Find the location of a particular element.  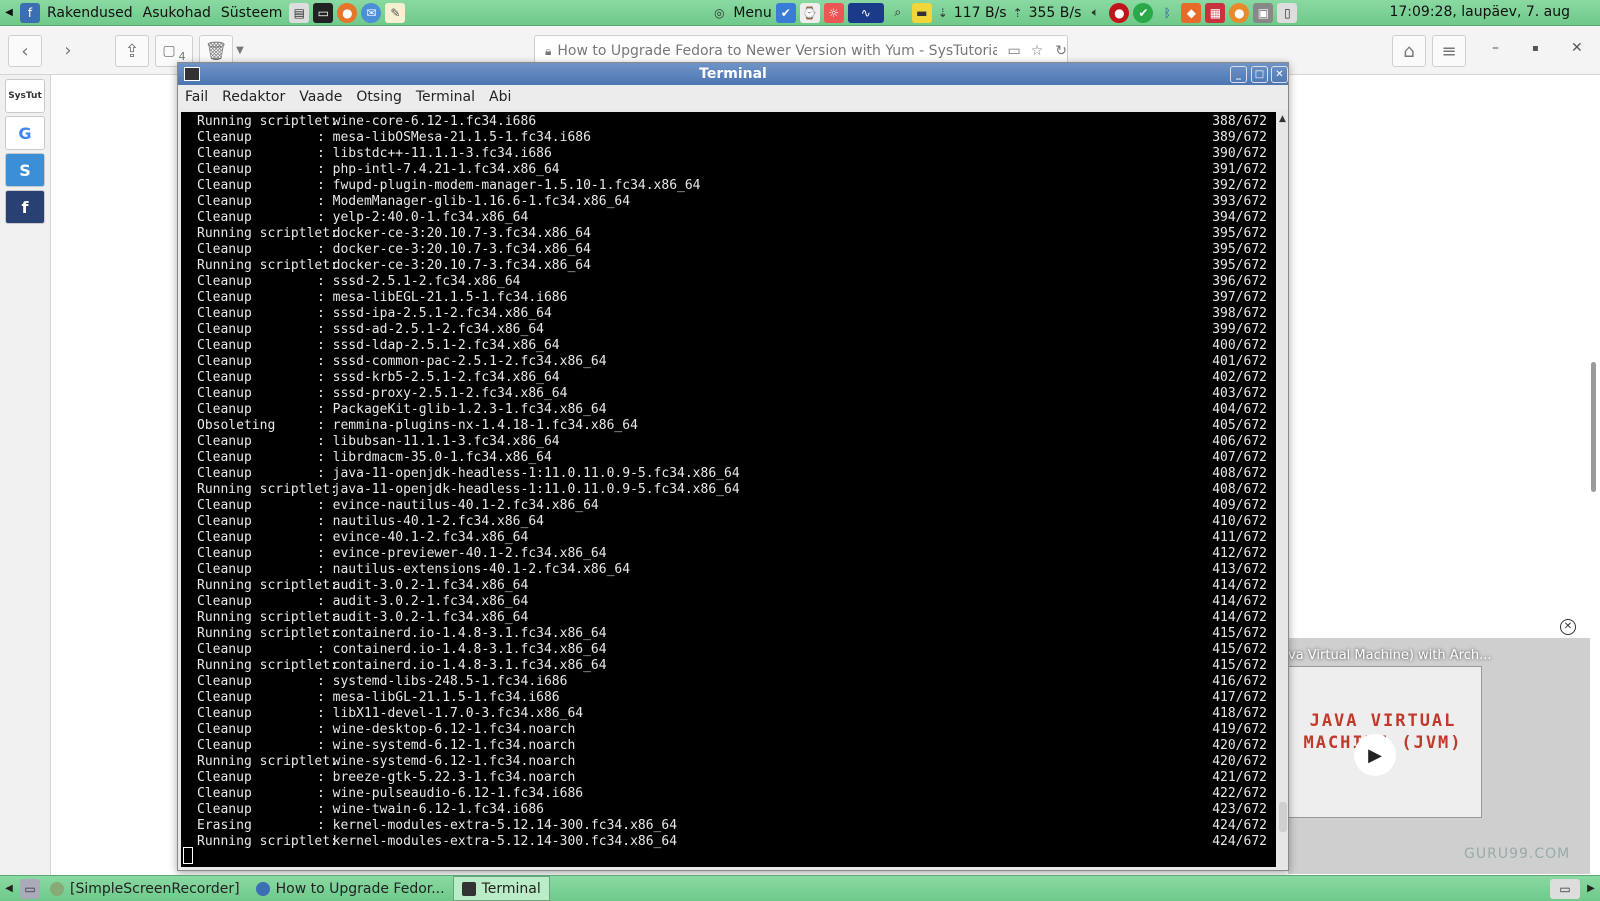

menu-edit: Redaktor is located at coordinates (253, 97).